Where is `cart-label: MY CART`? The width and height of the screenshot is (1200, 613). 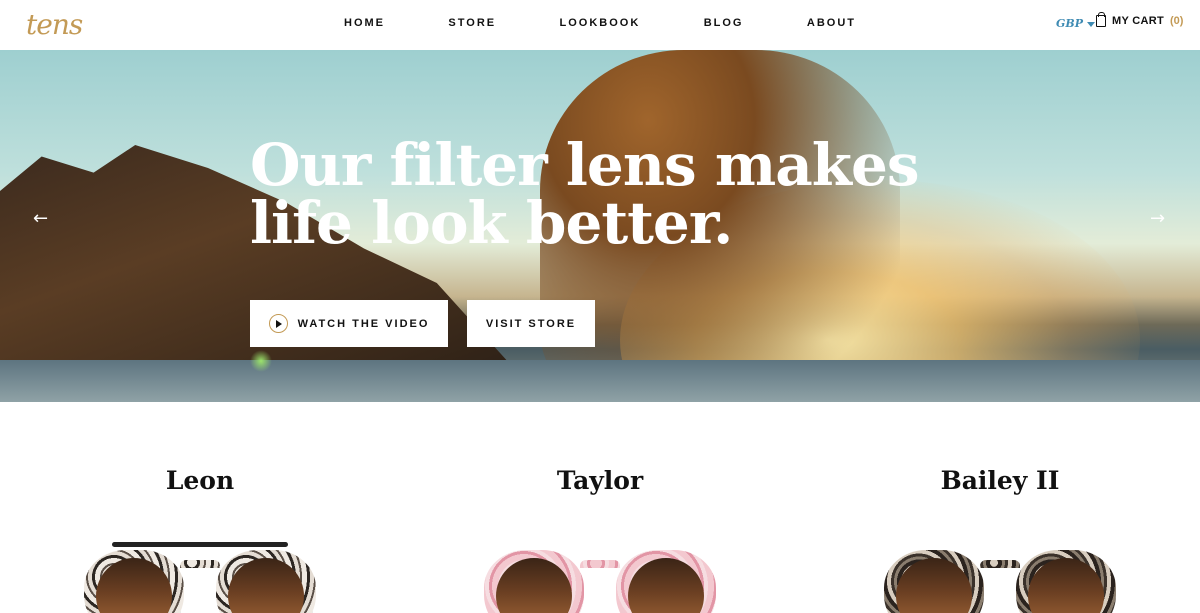 cart-label: MY CART is located at coordinates (1138, 21).